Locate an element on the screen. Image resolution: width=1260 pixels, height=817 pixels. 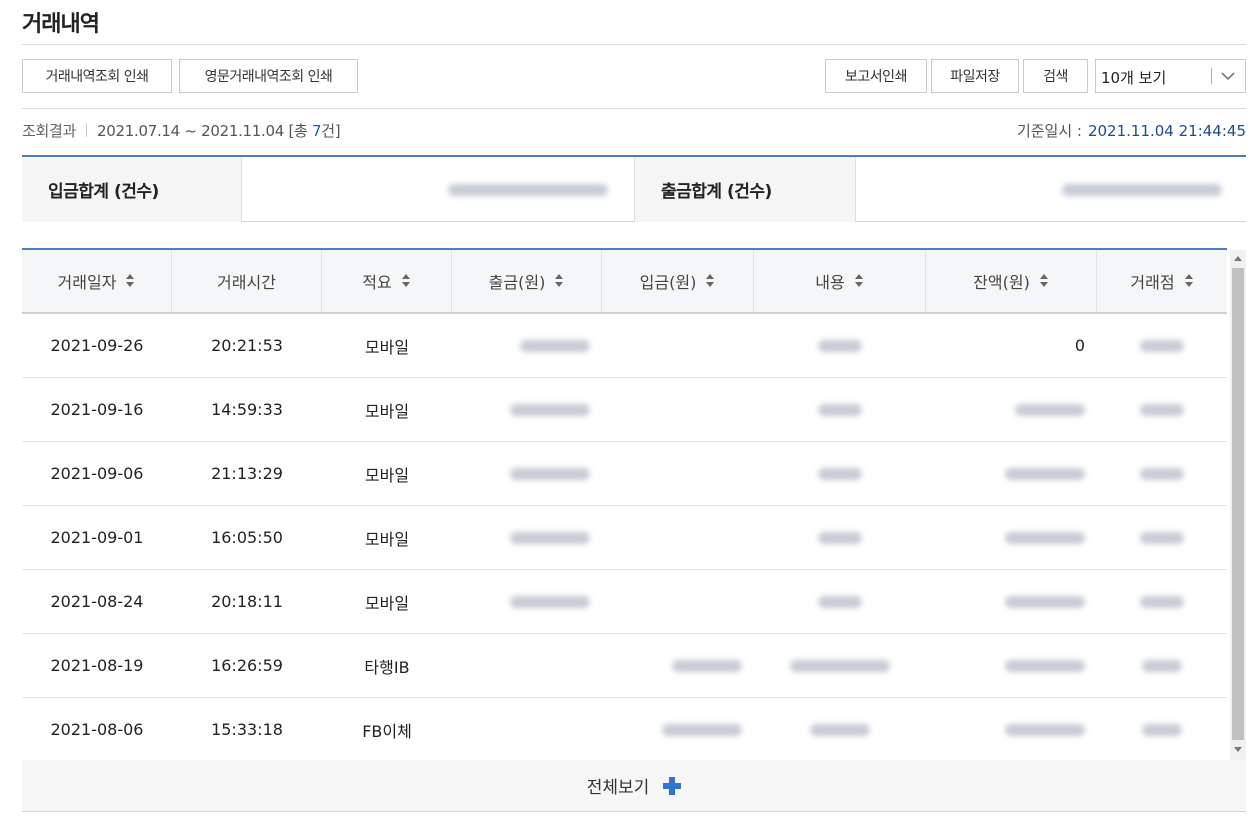
column-header-date: 거래일자 is located at coordinates (97, 281).